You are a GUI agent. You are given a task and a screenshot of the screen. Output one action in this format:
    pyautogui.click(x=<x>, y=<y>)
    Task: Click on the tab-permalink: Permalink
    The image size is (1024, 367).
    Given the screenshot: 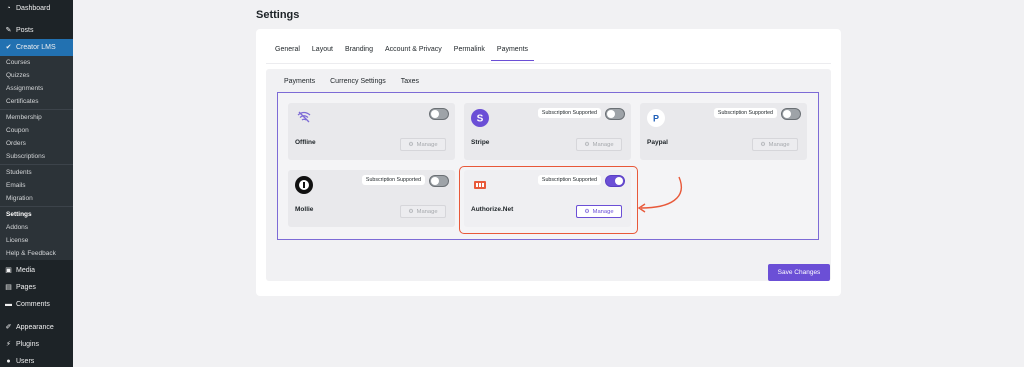 What is the action you would take?
    pyautogui.click(x=469, y=52)
    